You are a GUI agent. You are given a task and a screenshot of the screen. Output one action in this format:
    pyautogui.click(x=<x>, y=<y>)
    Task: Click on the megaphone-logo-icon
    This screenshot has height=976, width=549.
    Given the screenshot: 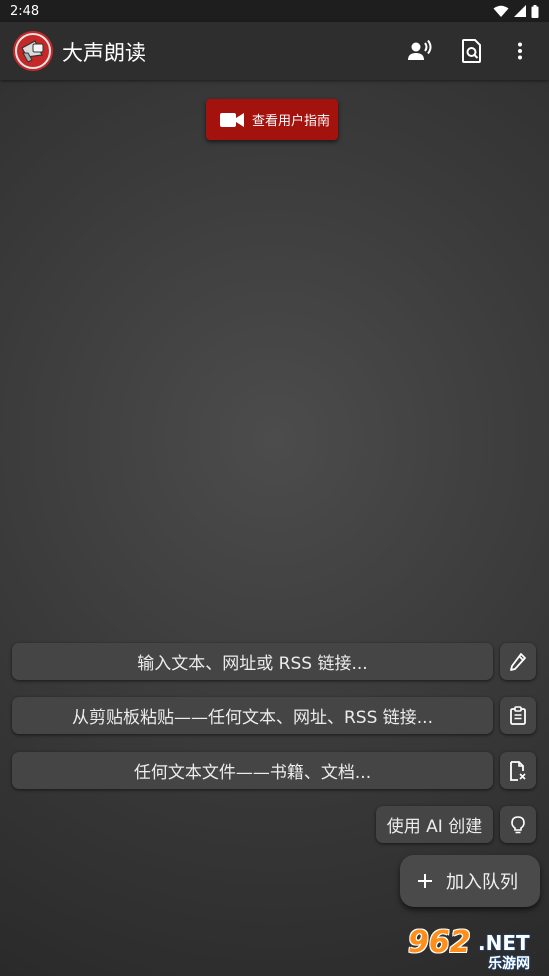 What is the action you would take?
    pyautogui.click(x=33, y=51)
    